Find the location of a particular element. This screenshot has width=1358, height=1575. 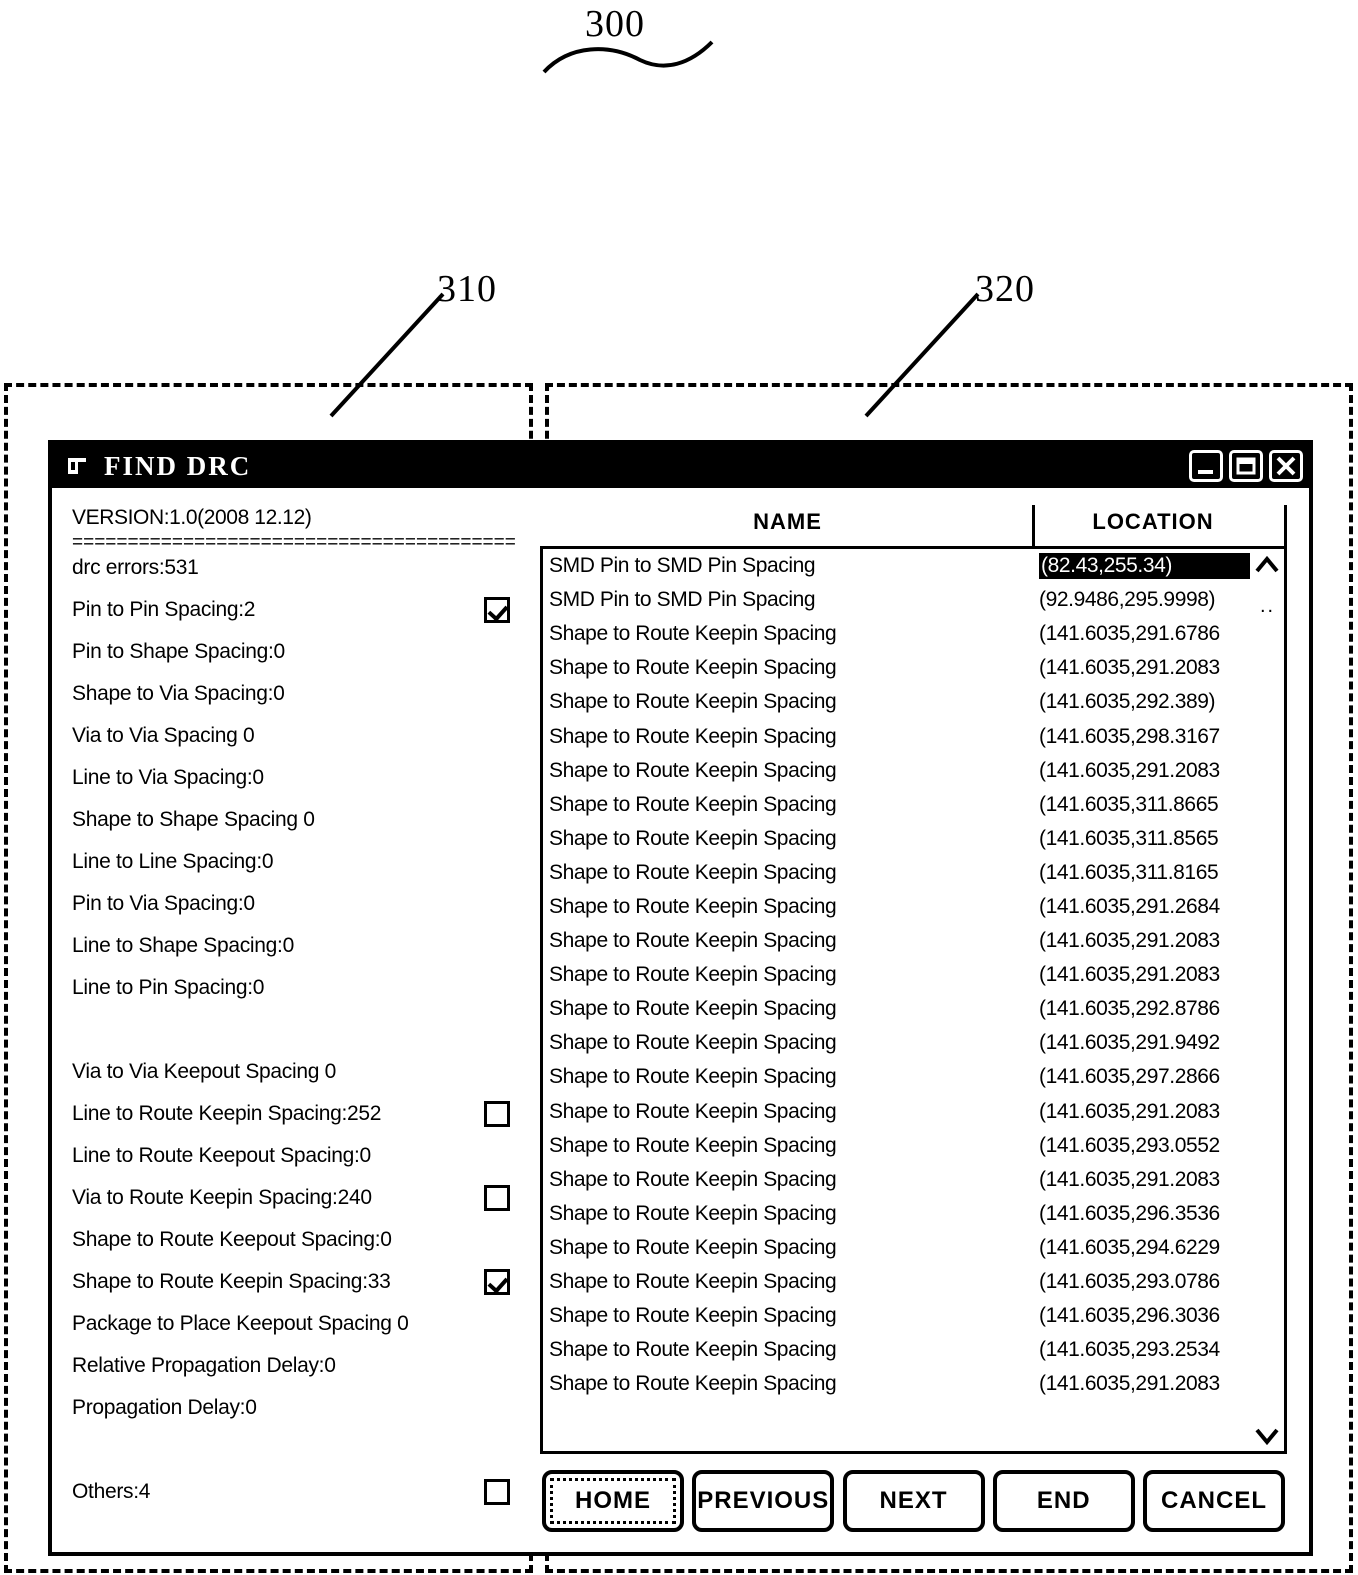

drc-row-location: (141.6035,311.8665 is located at coordinates (1129, 804).